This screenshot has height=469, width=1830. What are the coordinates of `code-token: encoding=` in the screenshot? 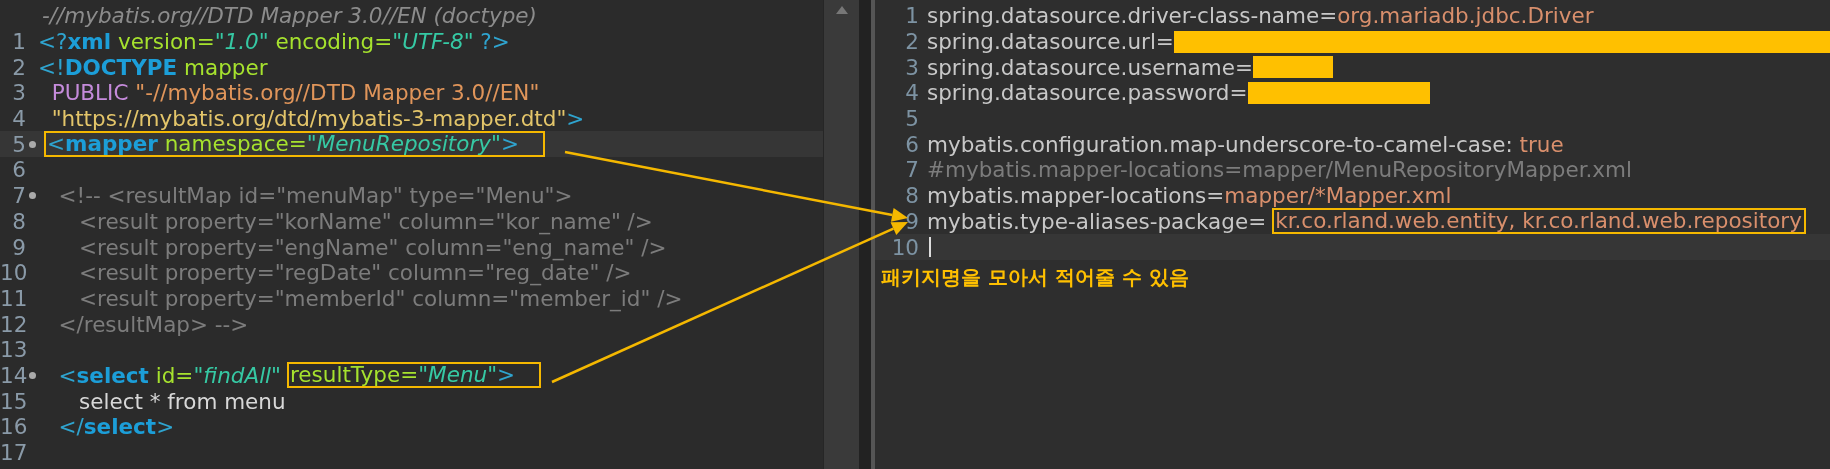 It's located at (333, 42).